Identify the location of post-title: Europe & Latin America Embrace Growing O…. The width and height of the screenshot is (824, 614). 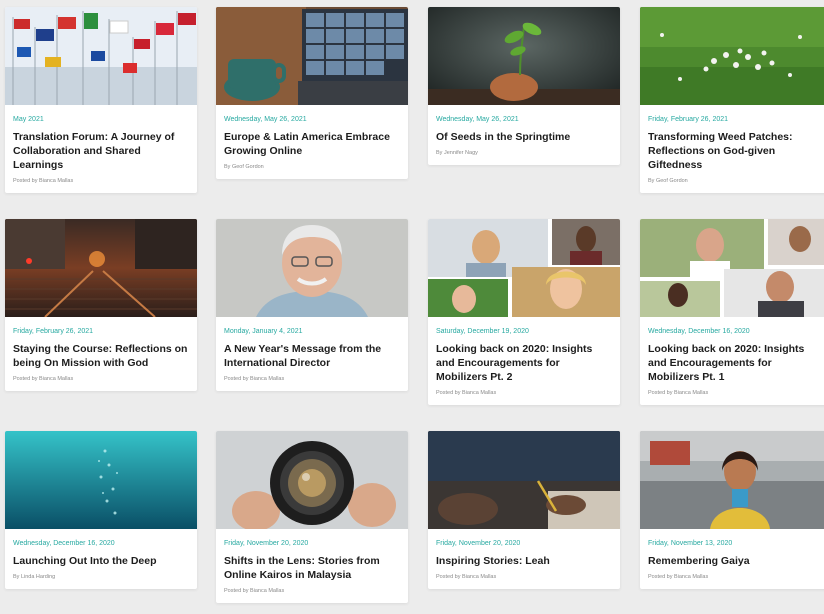
(312, 144).